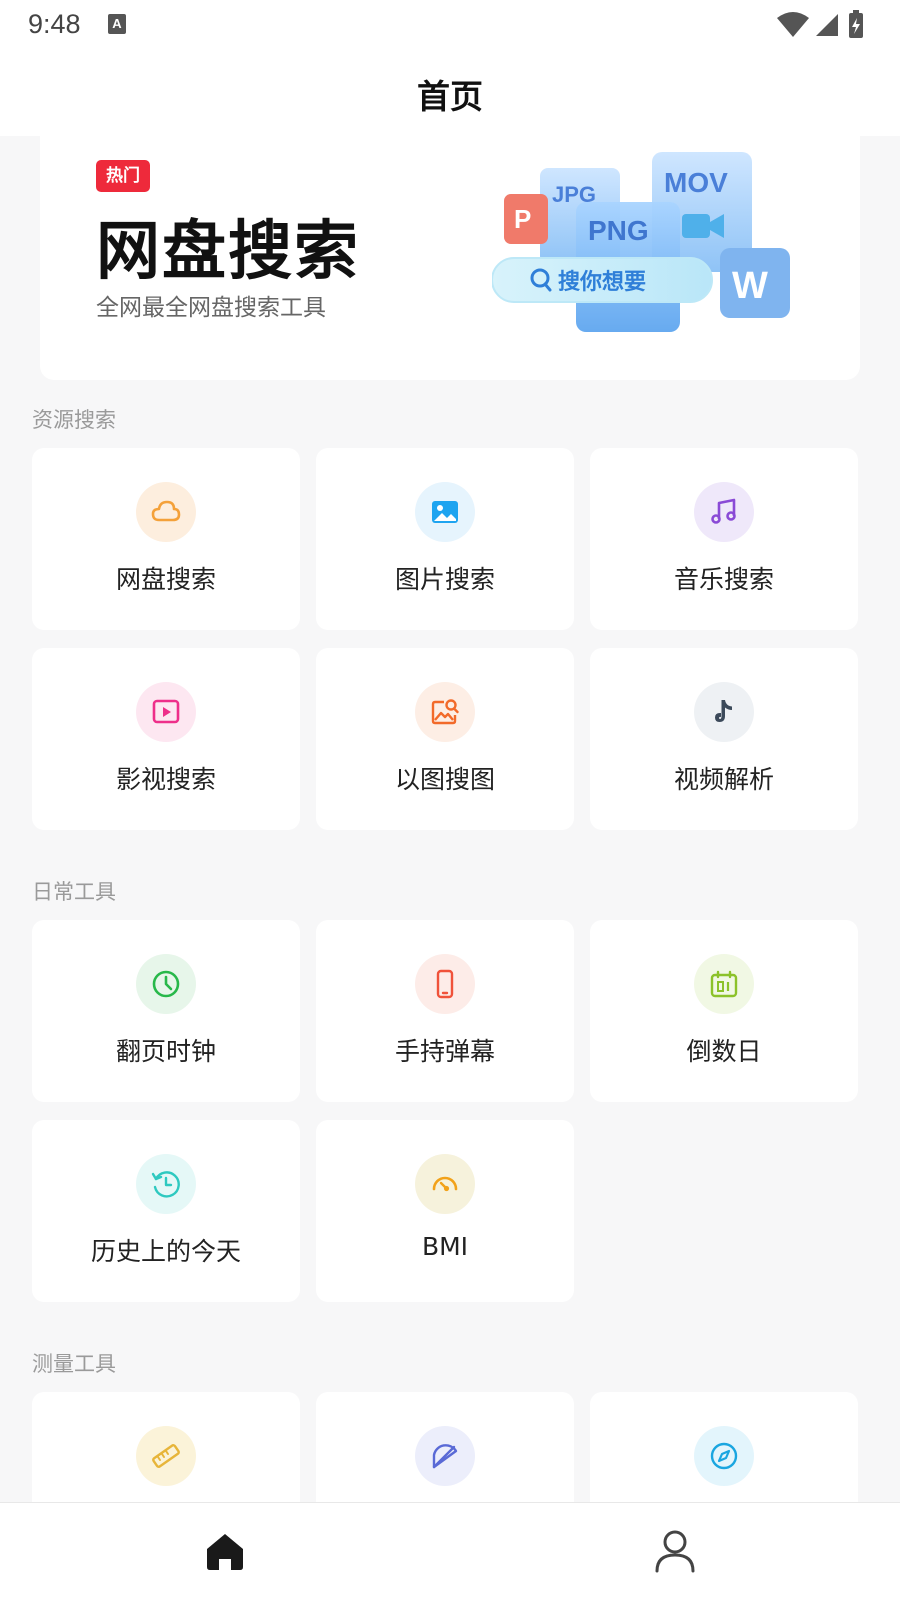 This screenshot has width=900, height=1600. I want to click on page-title: 首页, so click(450, 96).